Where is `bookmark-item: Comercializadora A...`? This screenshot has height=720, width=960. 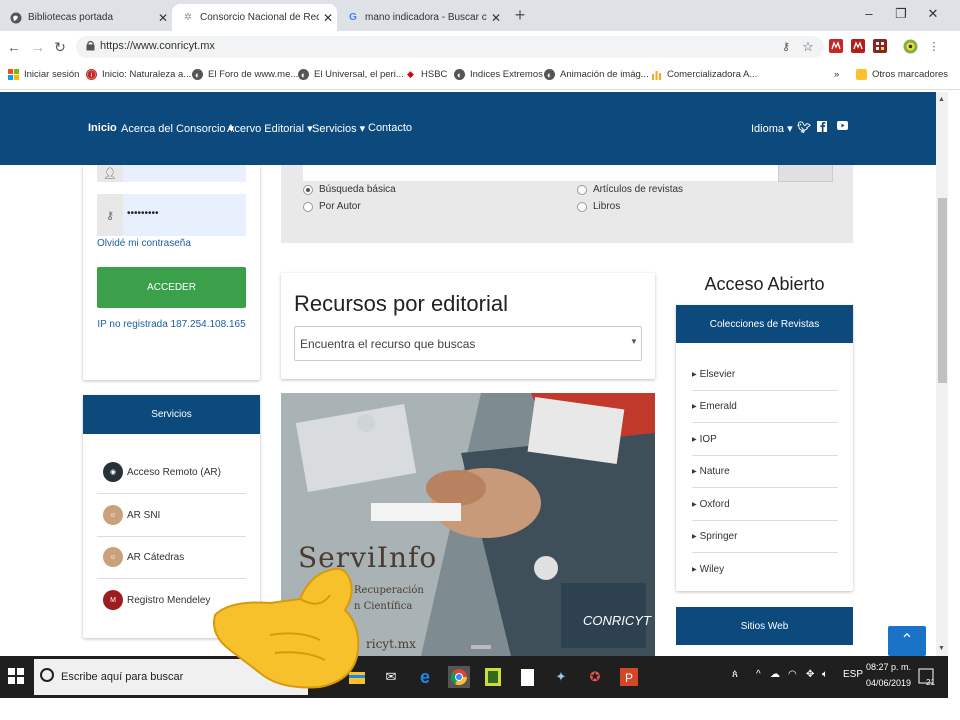
bookmark-item: Comercializadora A... is located at coordinates (704, 74).